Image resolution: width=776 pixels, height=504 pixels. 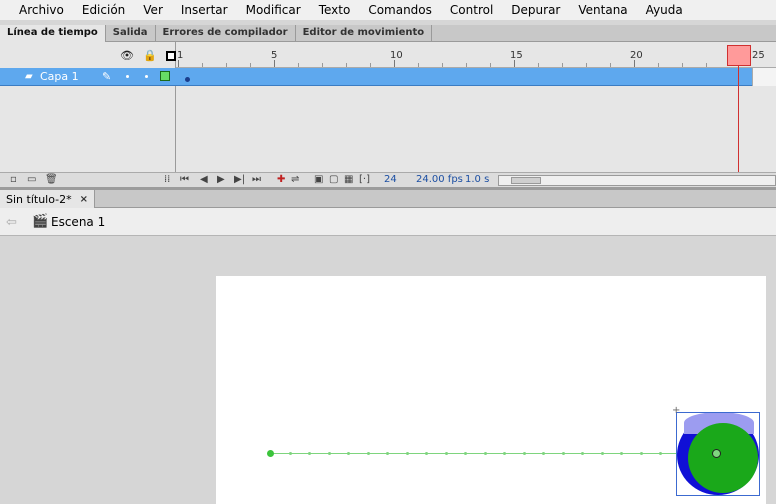 What do you see at coordinates (103, 10) in the screenshot?
I see `menu-edicion: Edición` at bounding box center [103, 10].